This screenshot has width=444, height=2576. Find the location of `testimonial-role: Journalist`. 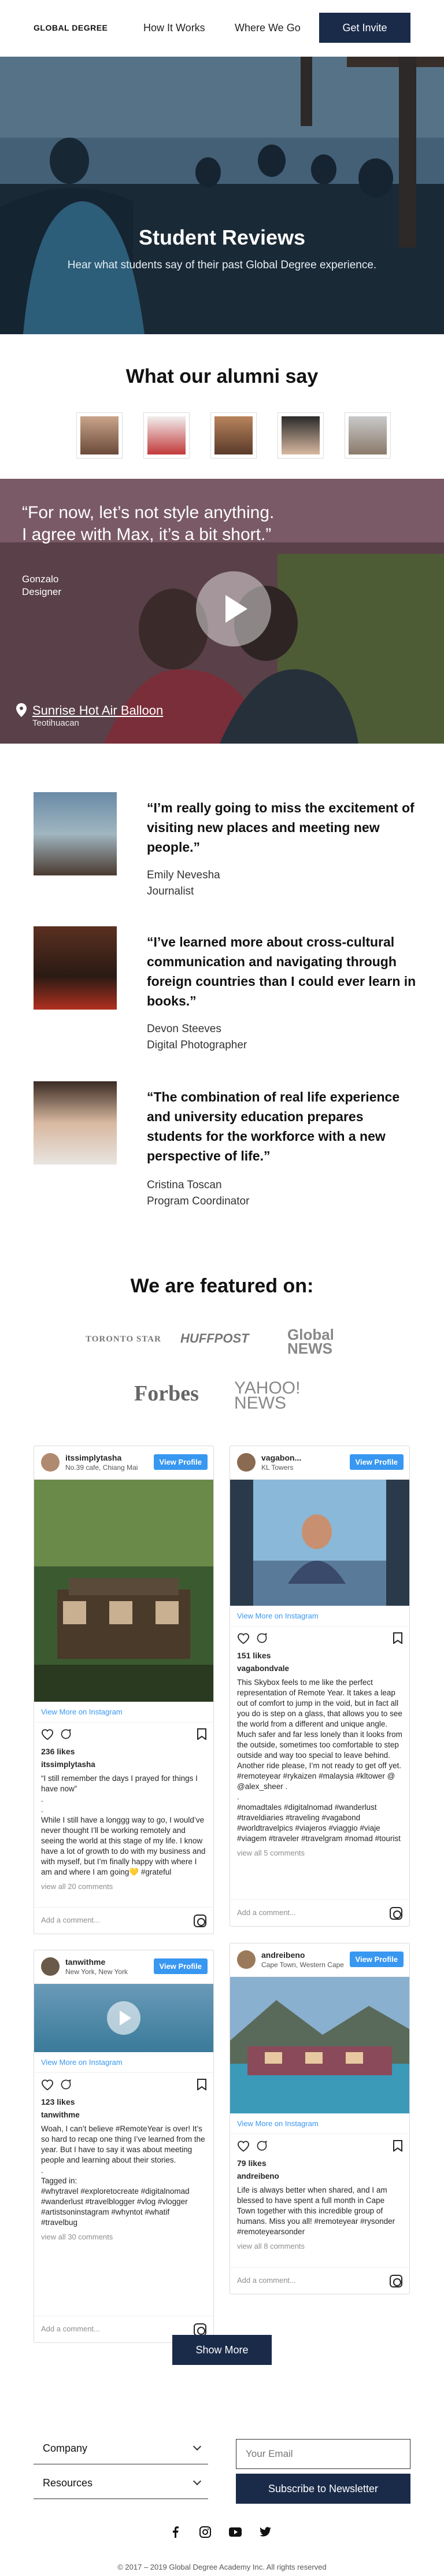

testimonial-role: Journalist is located at coordinates (171, 891).